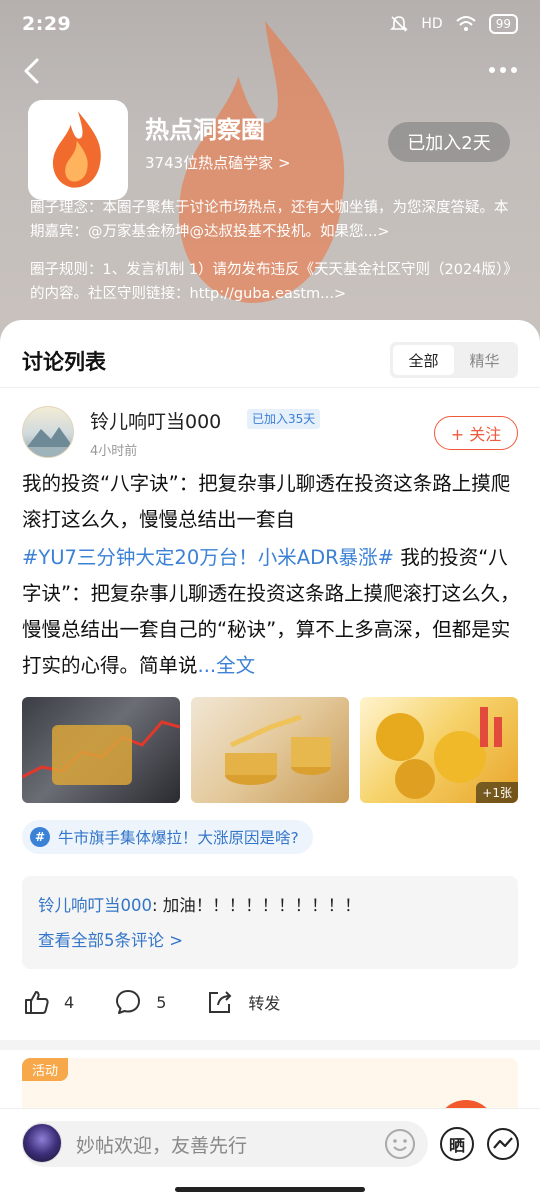 This screenshot has width=540, height=1200. What do you see at coordinates (218, 162) in the screenshot?
I see `circle-members-link: 3743位热点磕学家 >` at bounding box center [218, 162].